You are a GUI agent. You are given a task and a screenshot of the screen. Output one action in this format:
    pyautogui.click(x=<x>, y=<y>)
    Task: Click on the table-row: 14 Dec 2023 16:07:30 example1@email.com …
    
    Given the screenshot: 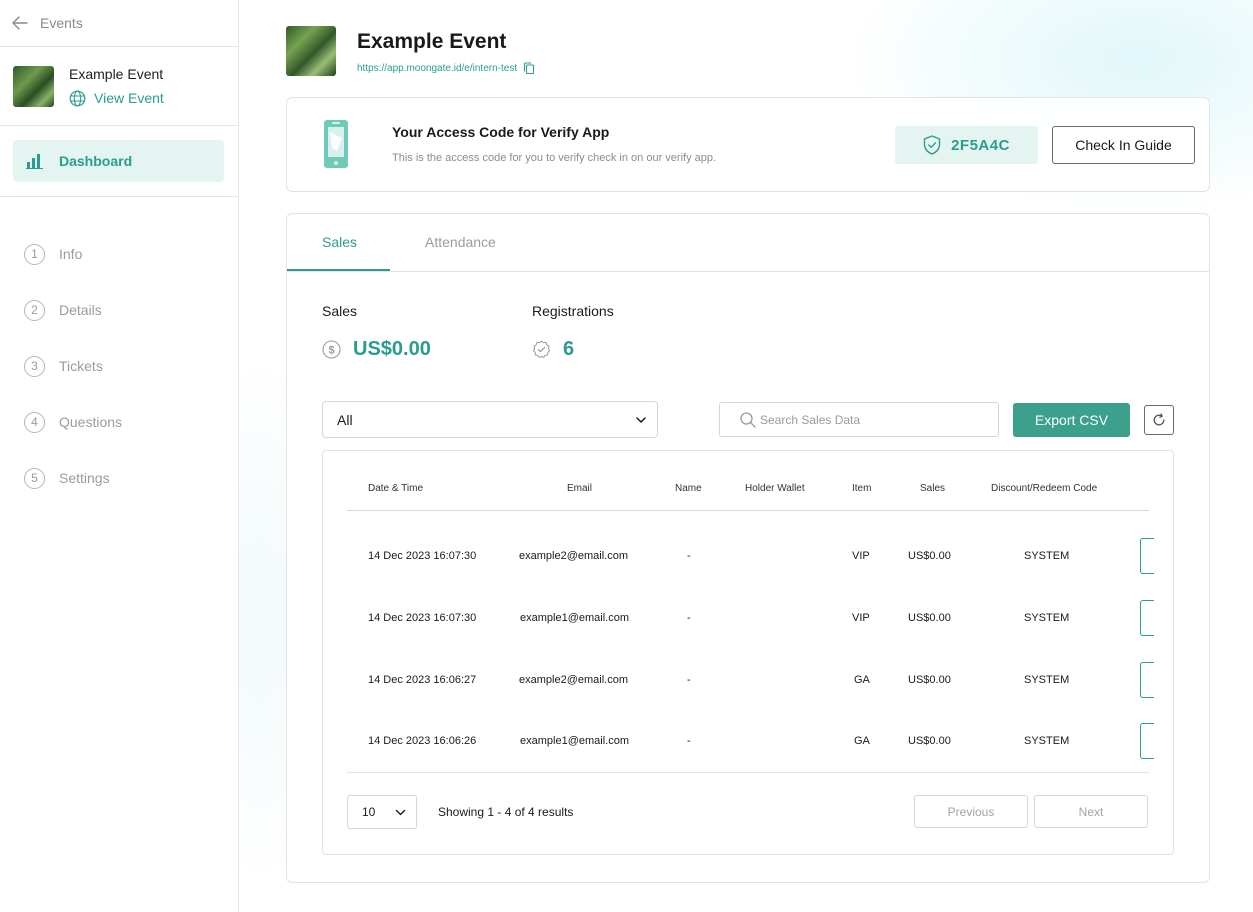 What is the action you would take?
    pyautogui.click(x=748, y=636)
    